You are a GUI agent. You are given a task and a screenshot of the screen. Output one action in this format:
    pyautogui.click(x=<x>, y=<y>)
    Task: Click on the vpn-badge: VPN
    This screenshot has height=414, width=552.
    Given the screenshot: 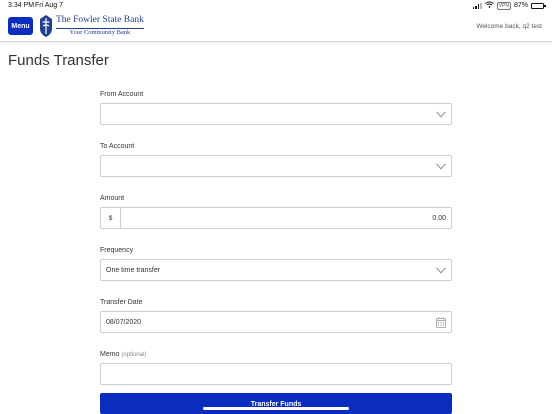 What is the action you would take?
    pyautogui.click(x=503, y=5)
    